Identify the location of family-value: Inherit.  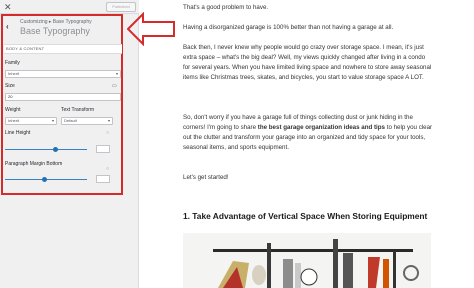
(14, 73).